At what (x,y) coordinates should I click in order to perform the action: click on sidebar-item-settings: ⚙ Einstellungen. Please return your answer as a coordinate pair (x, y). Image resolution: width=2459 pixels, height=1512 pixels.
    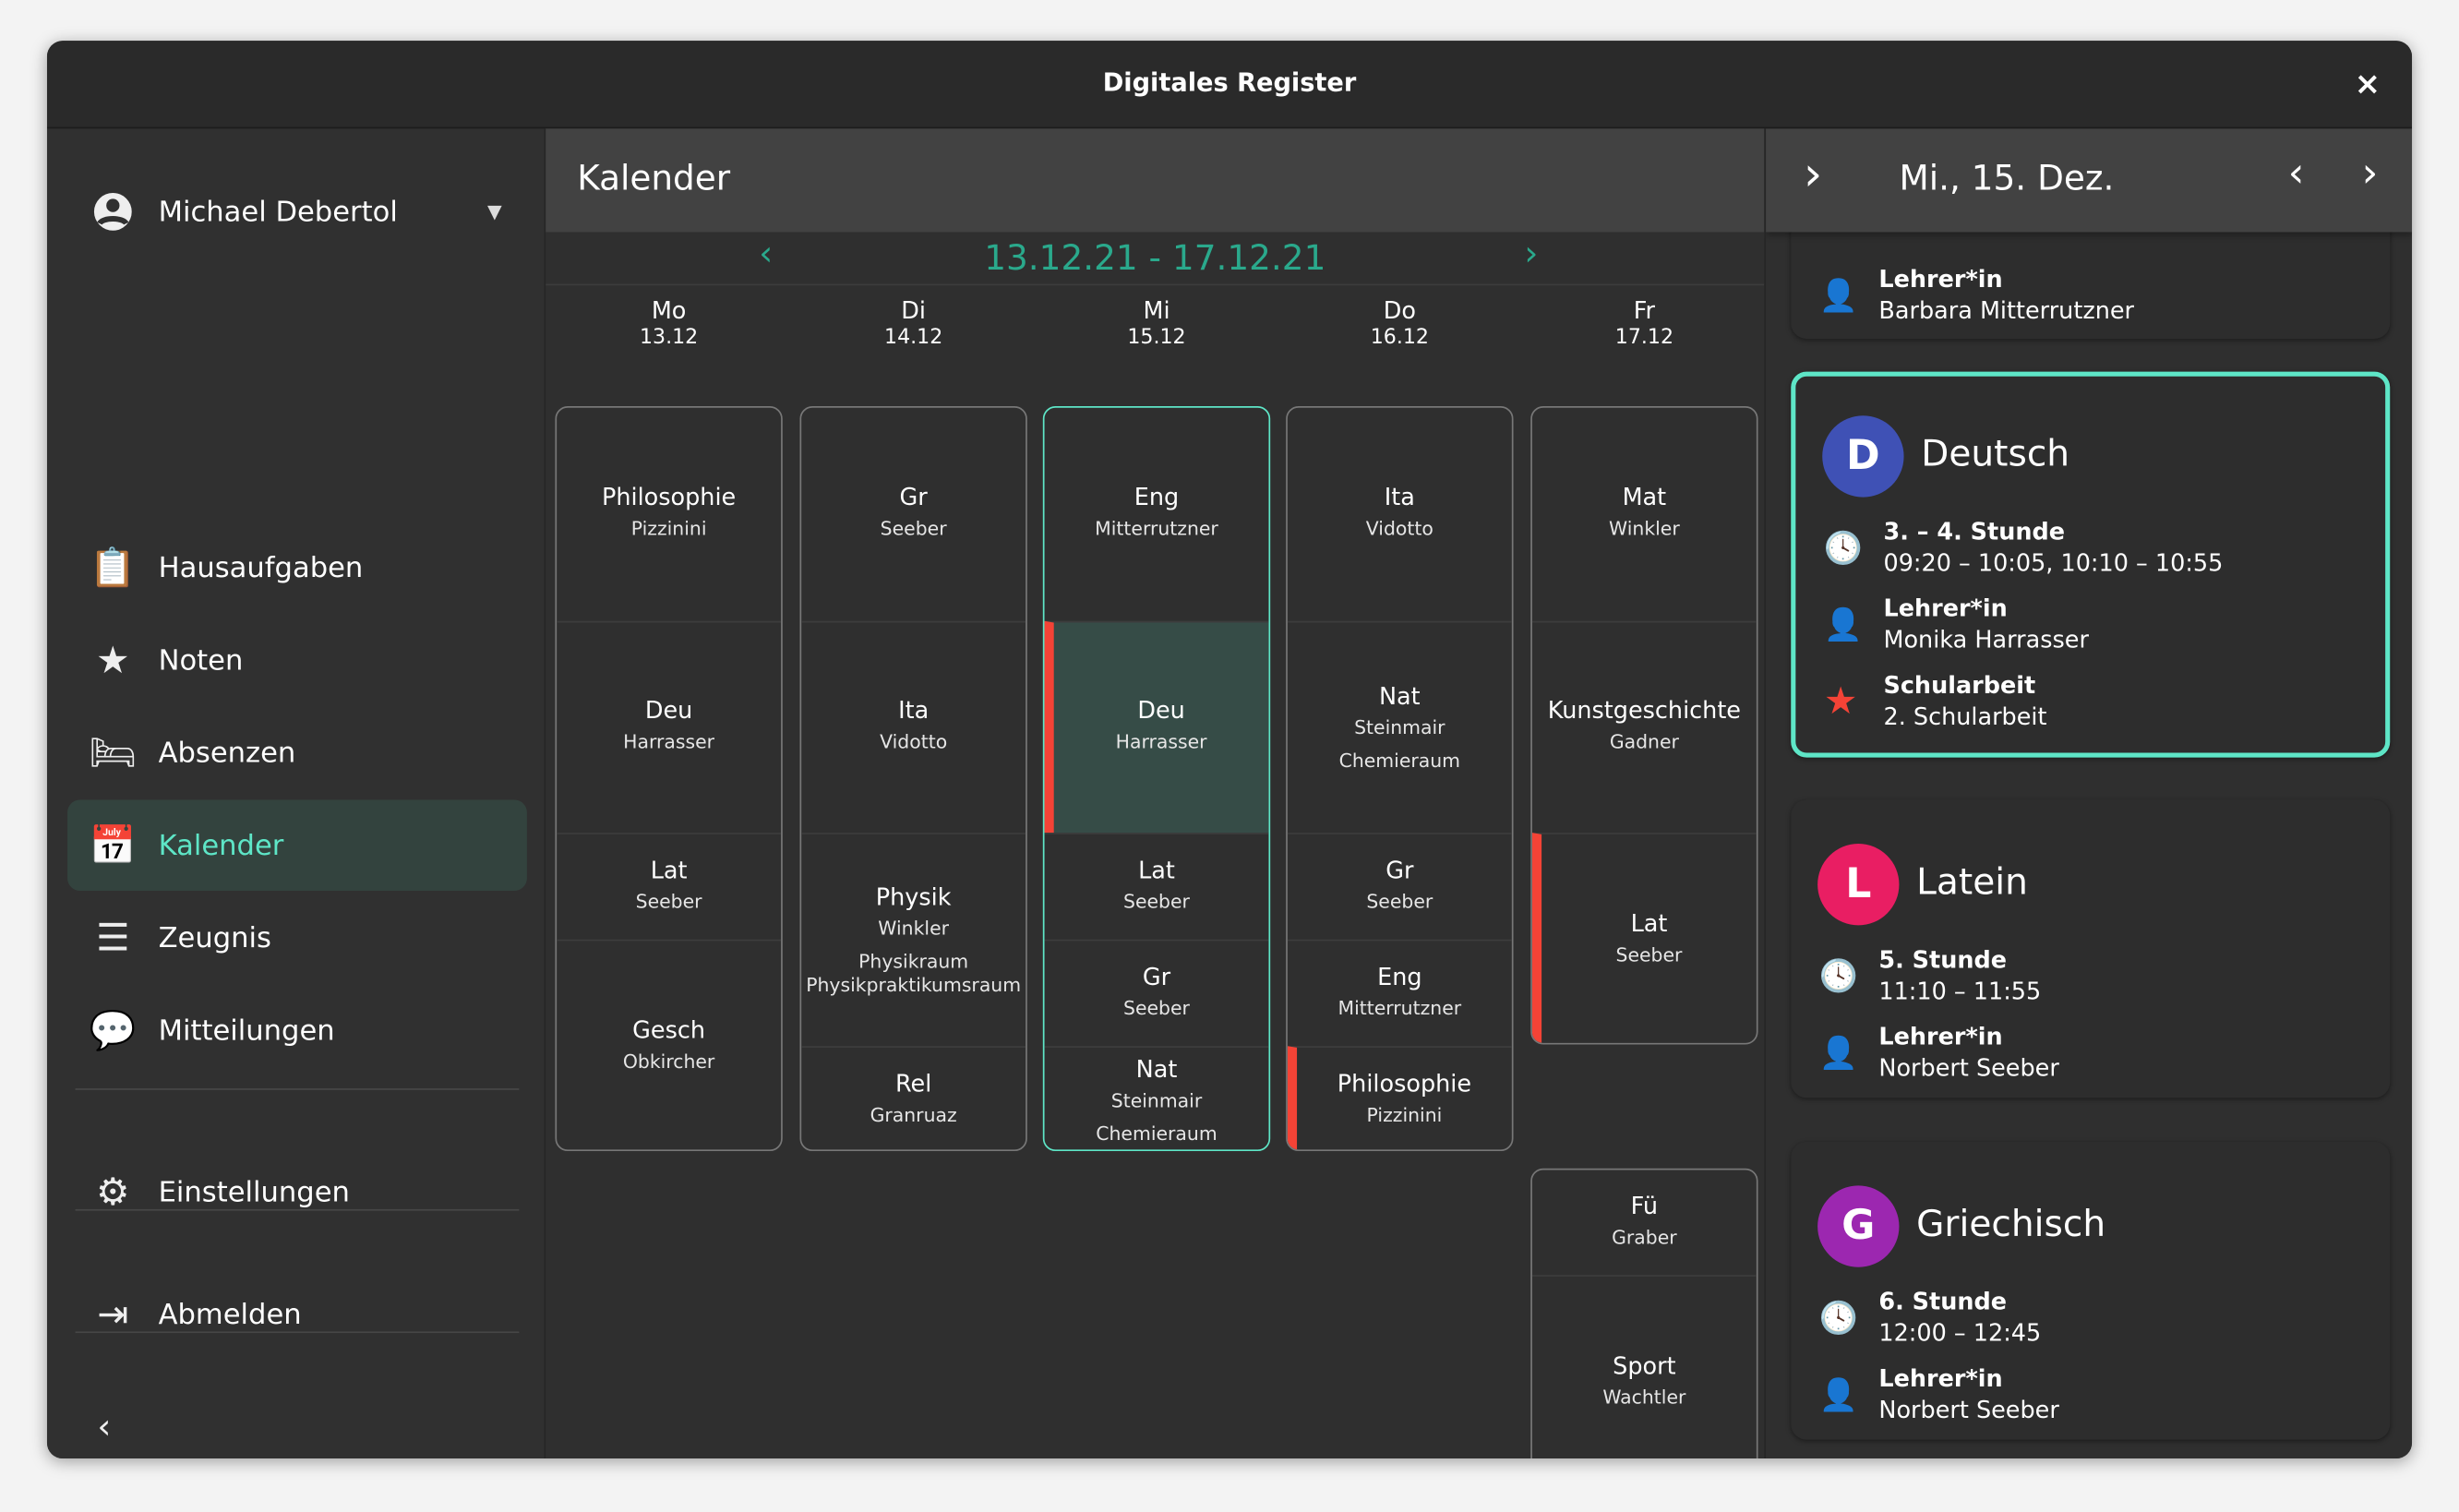
    Looking at the image, I should click on (297, 1192).